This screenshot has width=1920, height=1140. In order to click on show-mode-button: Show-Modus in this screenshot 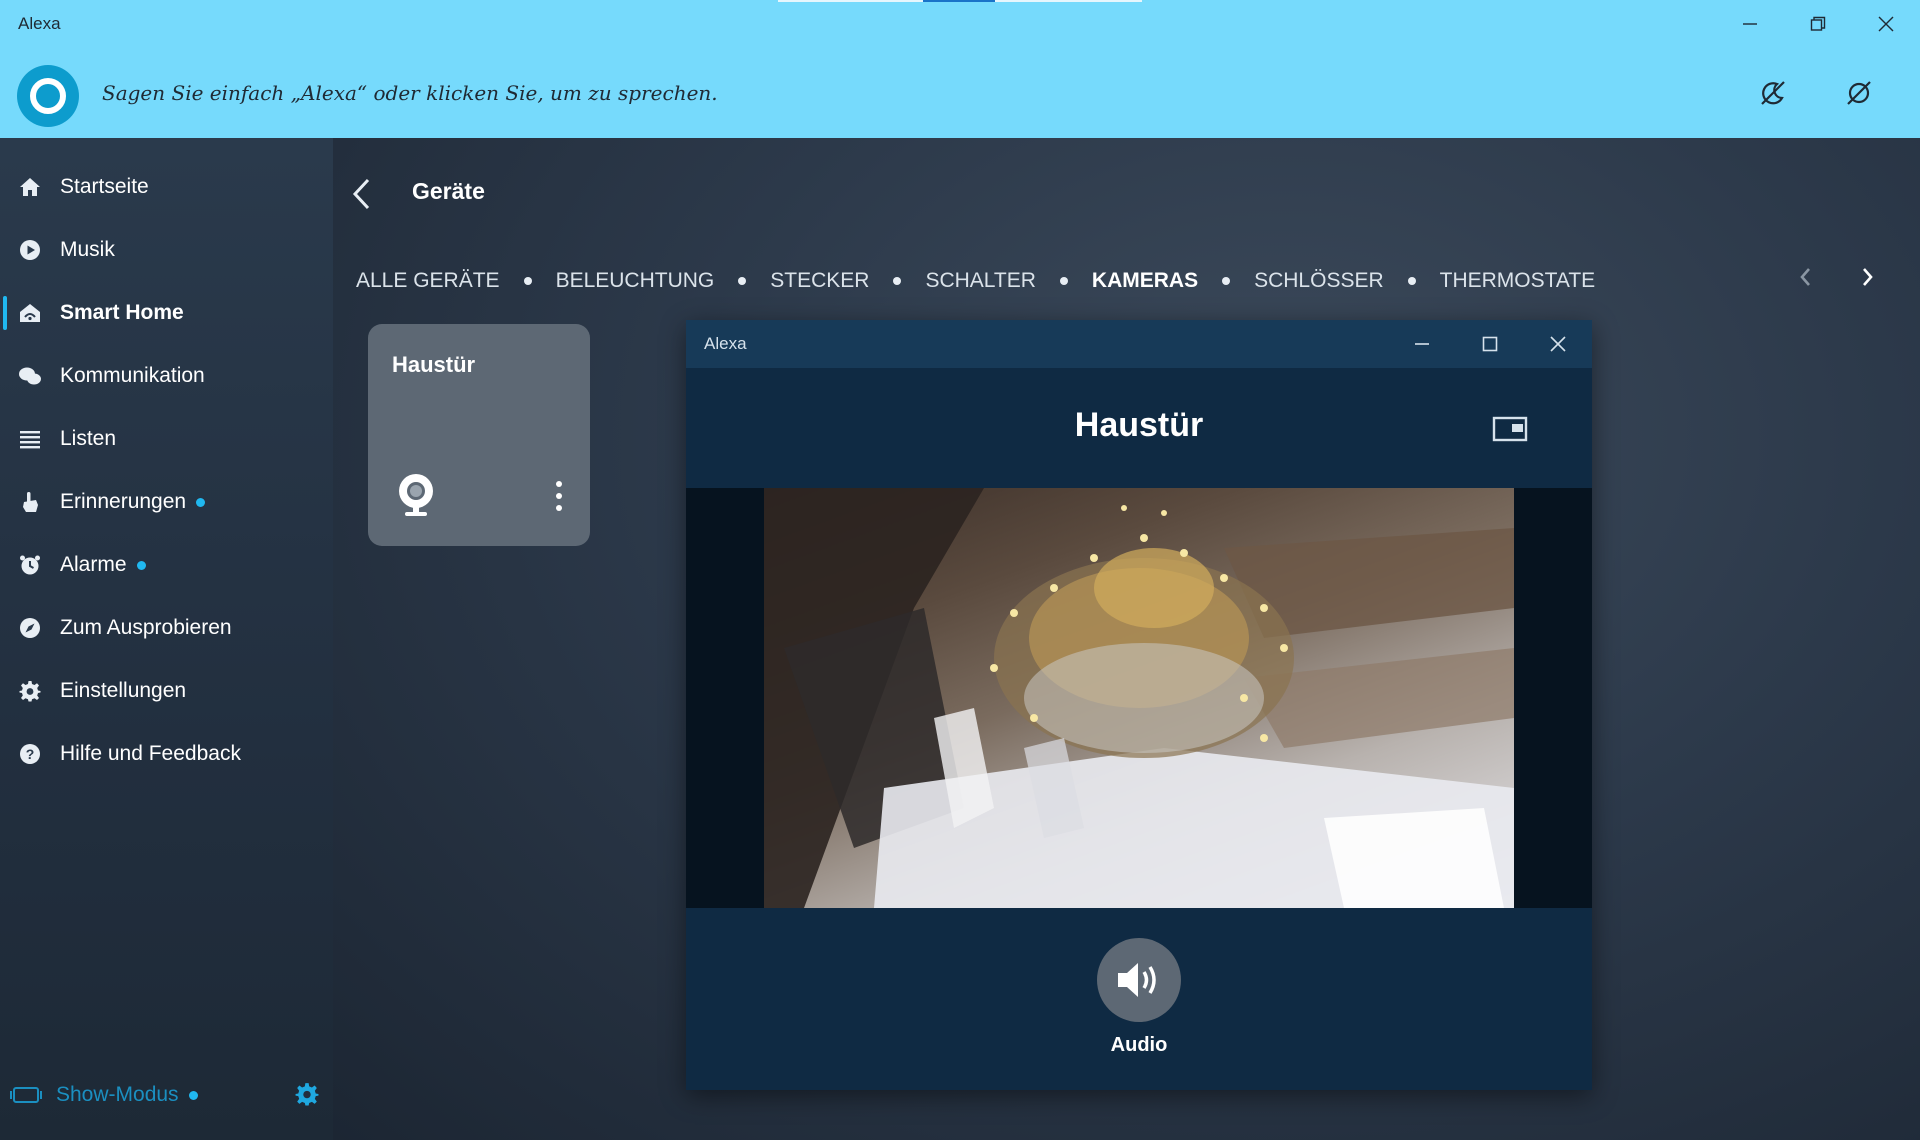, I will do `click(104, 1095)`.